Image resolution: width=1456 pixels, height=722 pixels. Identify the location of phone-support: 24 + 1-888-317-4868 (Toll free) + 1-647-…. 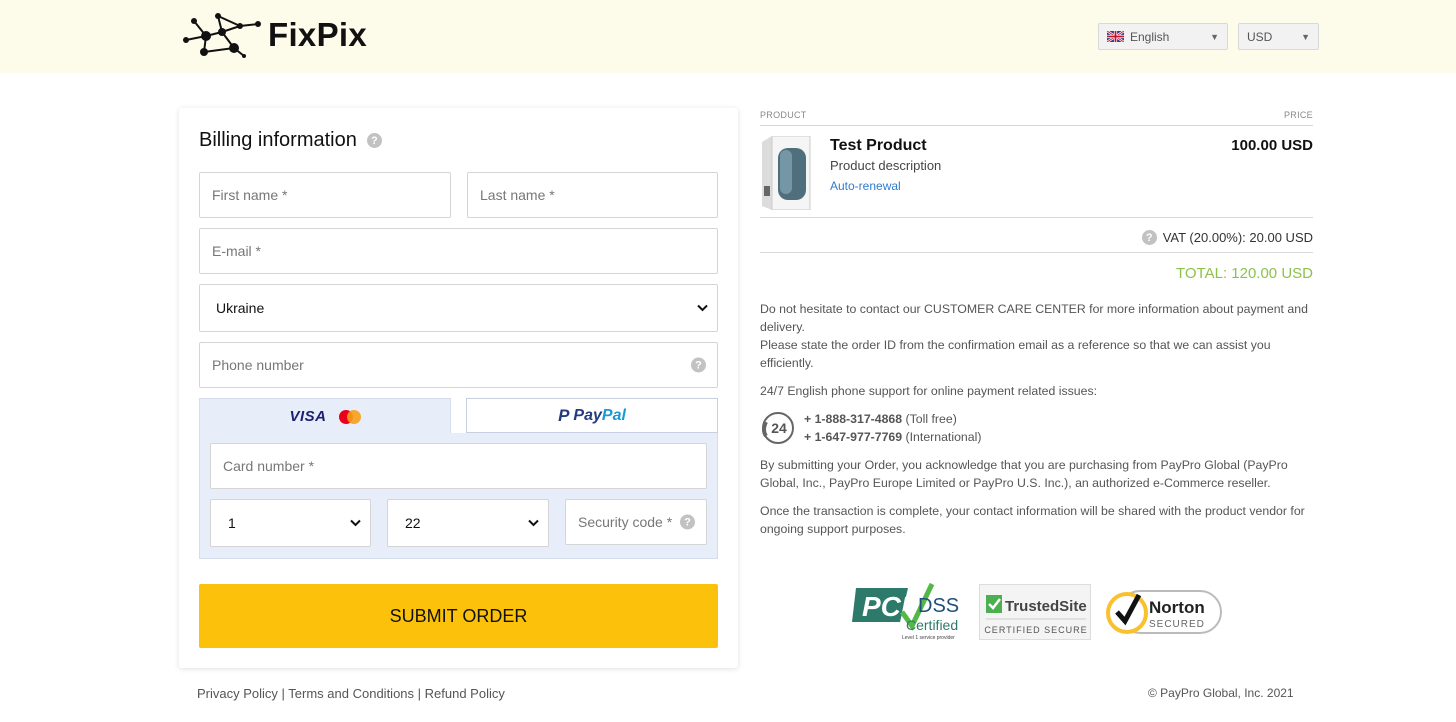
(870, 428).